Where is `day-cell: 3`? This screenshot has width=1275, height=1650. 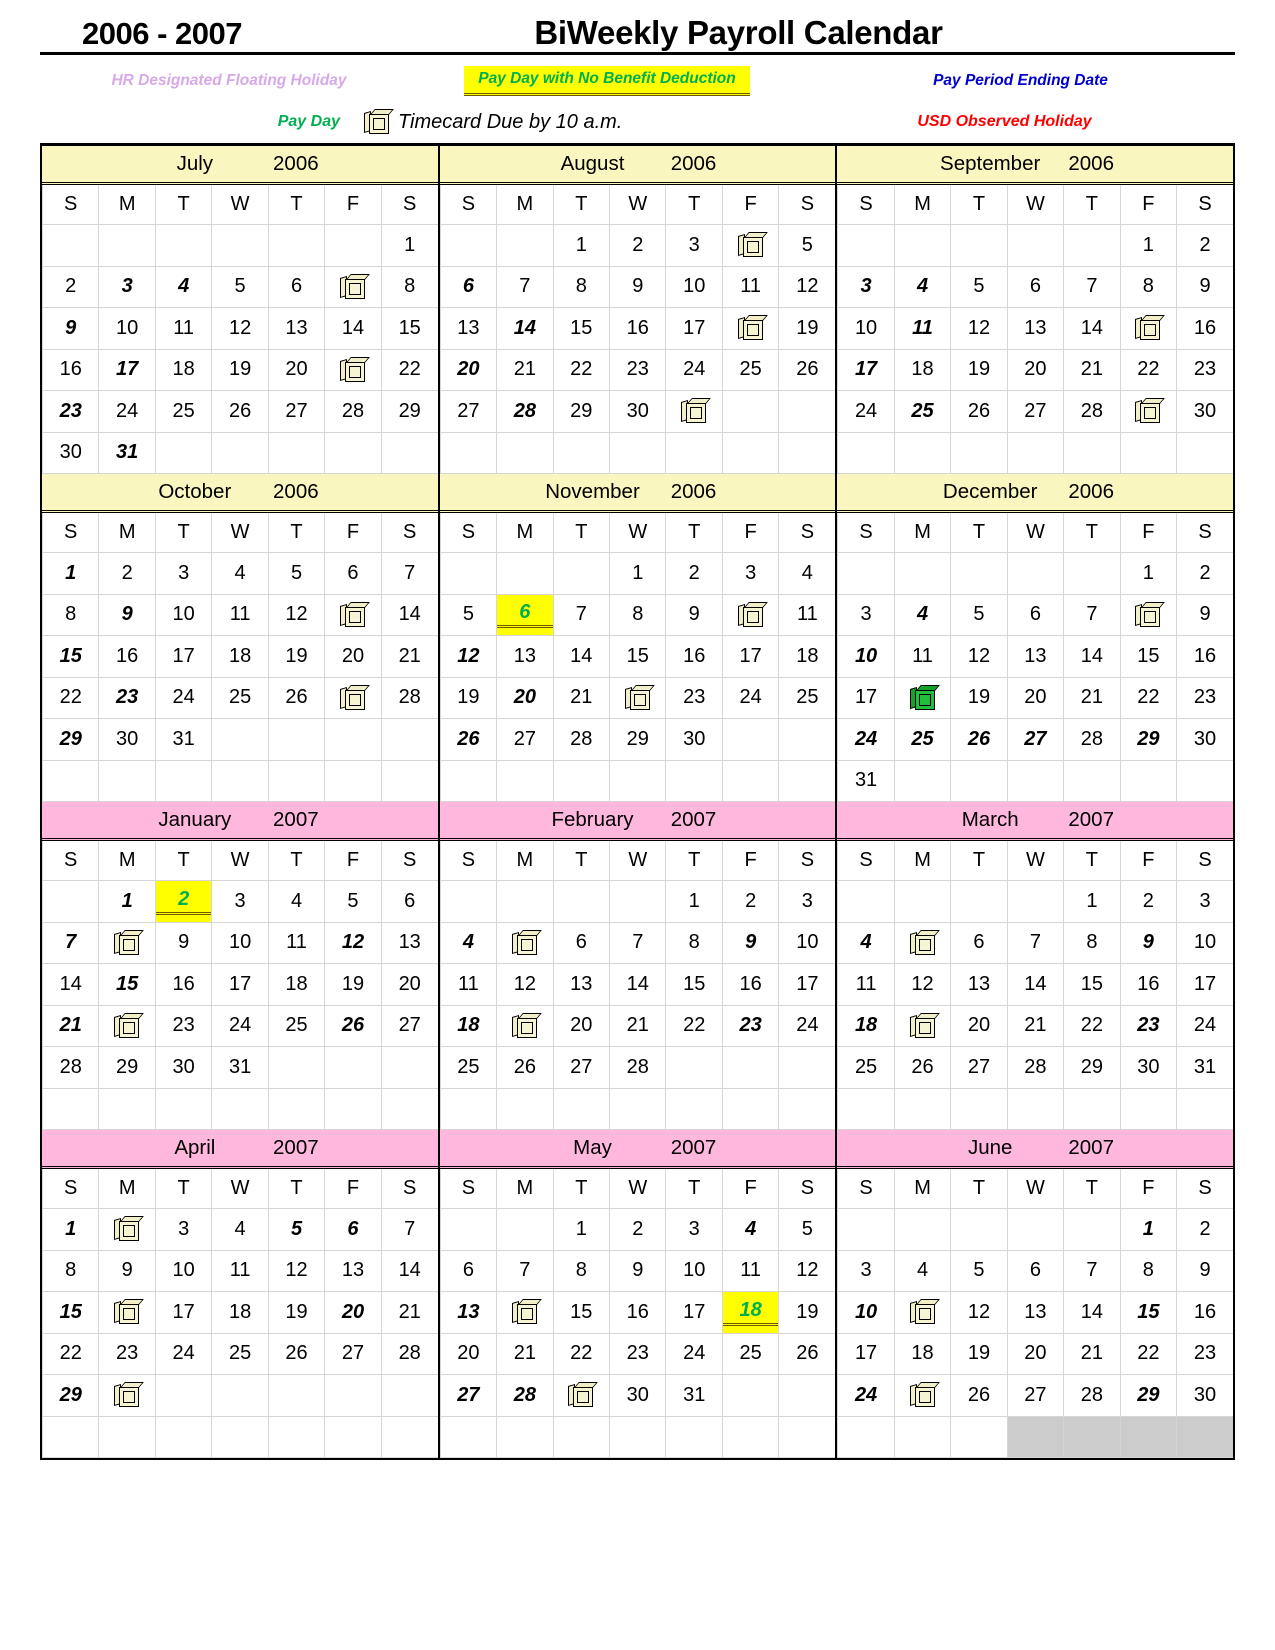
day-cell: 3 is located at coordinates (866, 286).